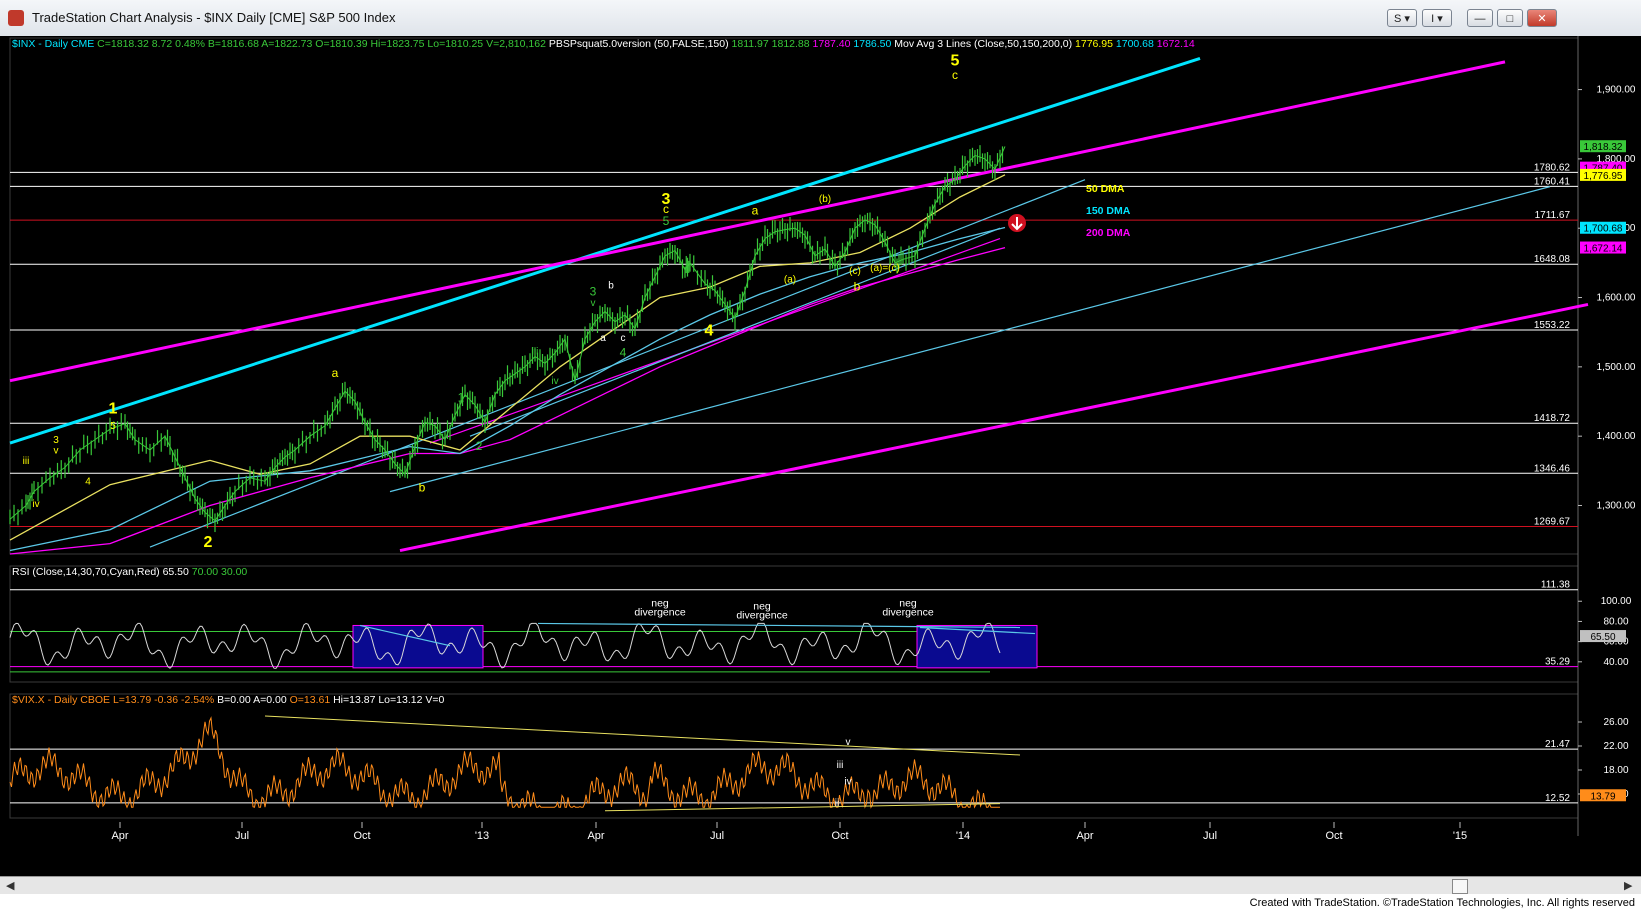 Image resolution: width=1641 pixels, height=915 pixels. Describe the element at coordinates (802, 807) in the screenshot. I see `vix-trendline` at that location.